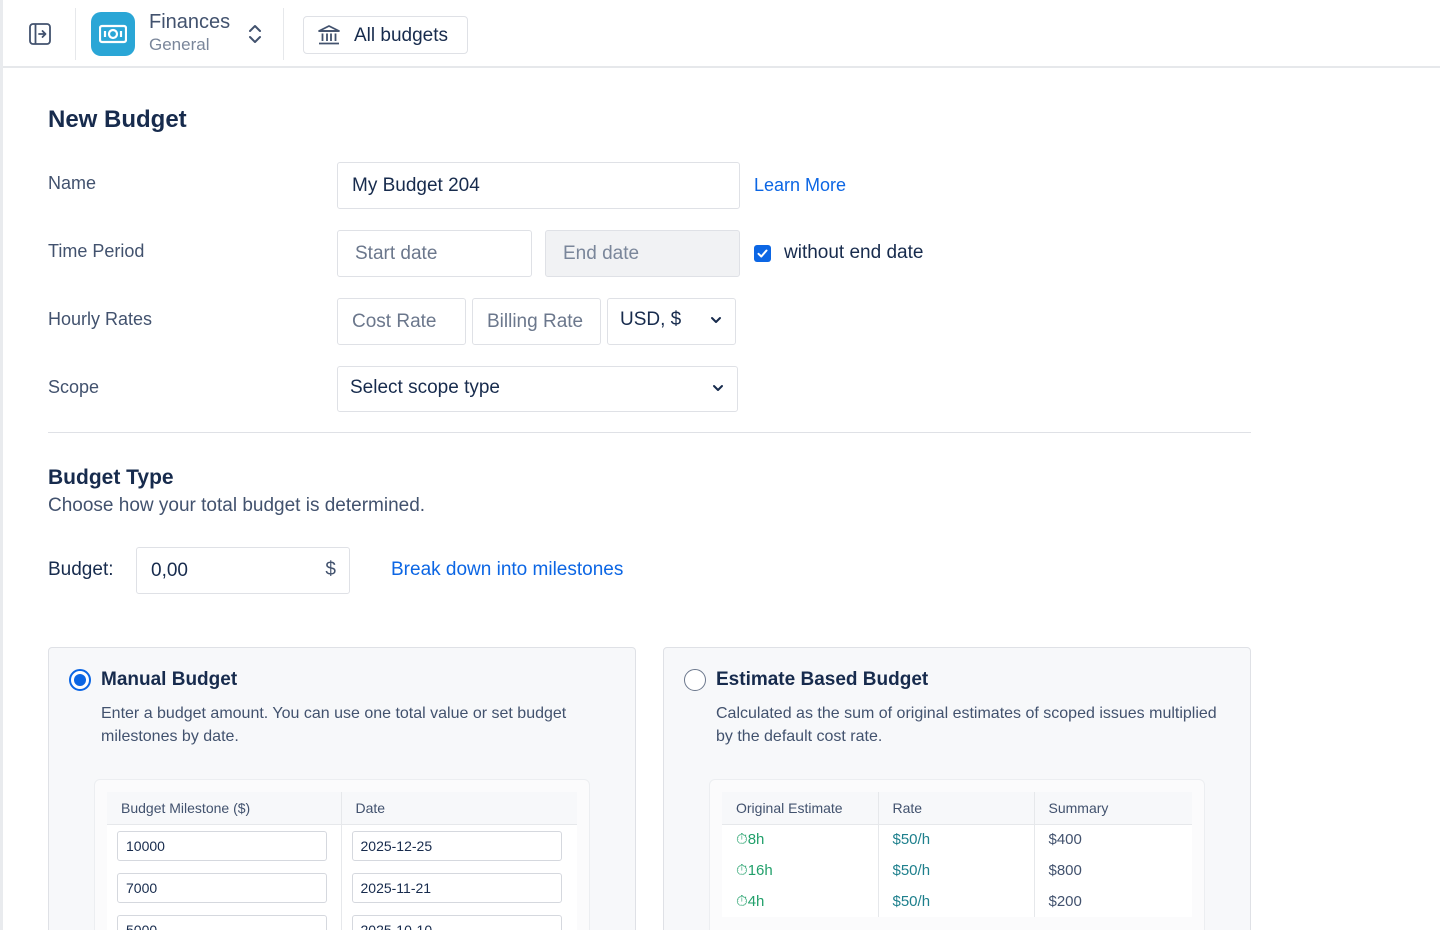 This screenshot has height=930, width=1440. Describe the element at coordinates (80, 680) in the screenshot. I see `manual-budget-radio` at that location.